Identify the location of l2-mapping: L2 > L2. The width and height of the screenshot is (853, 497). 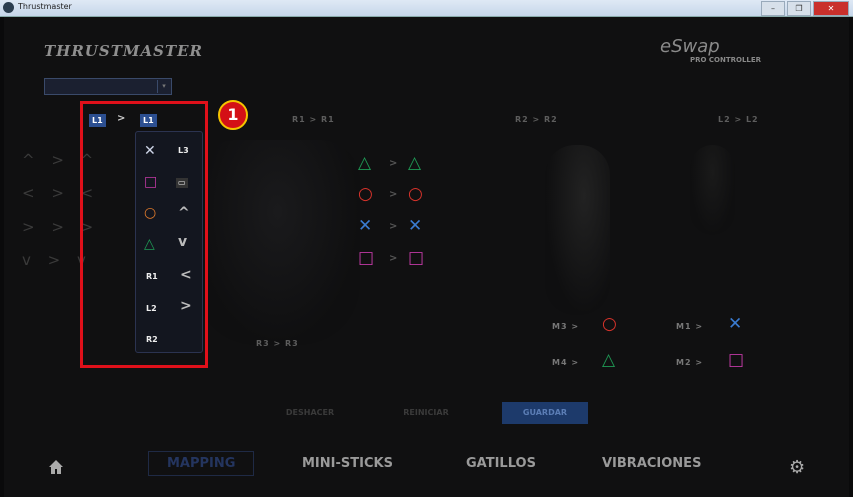
(738, 119).